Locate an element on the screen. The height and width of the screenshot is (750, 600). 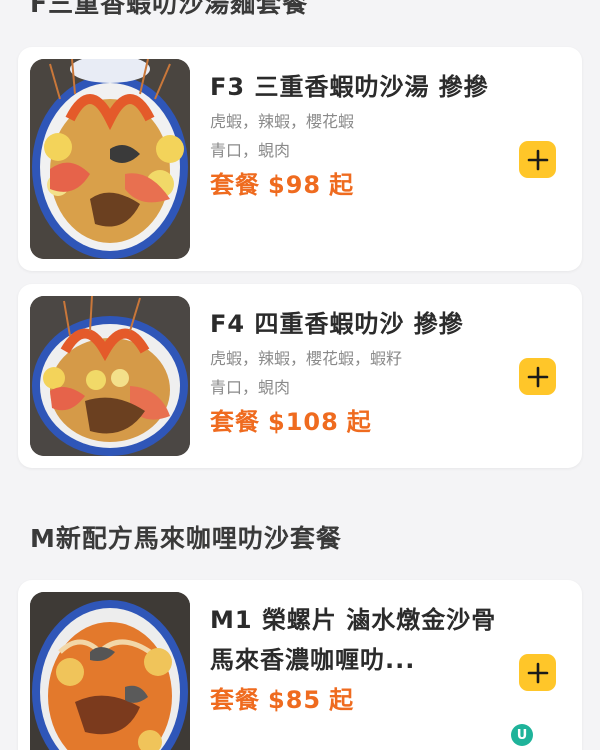
item-name: F4 四重香蝦叻沙 摻摻 is located at coordinates (337, 324).